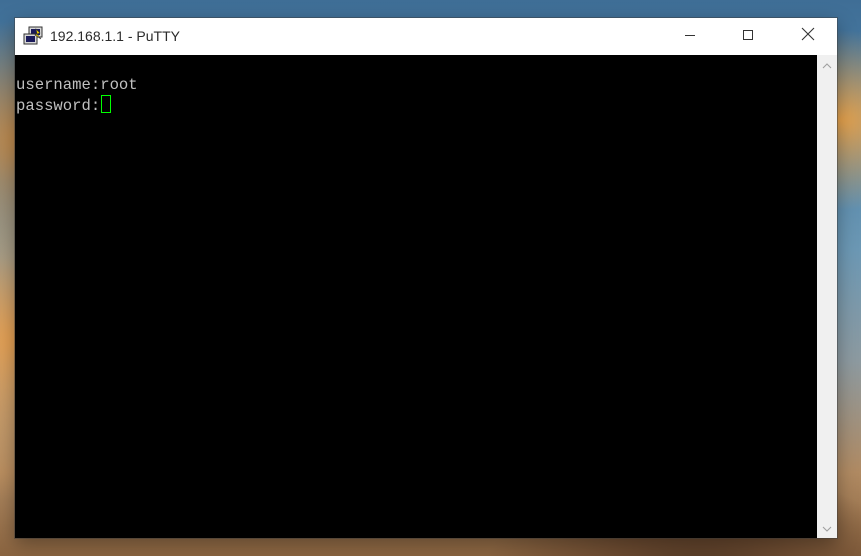  What do you see at coordinates (58, 106) in the screenshot?
I see `password-prompt: password:` at bounding box center [58, 106].